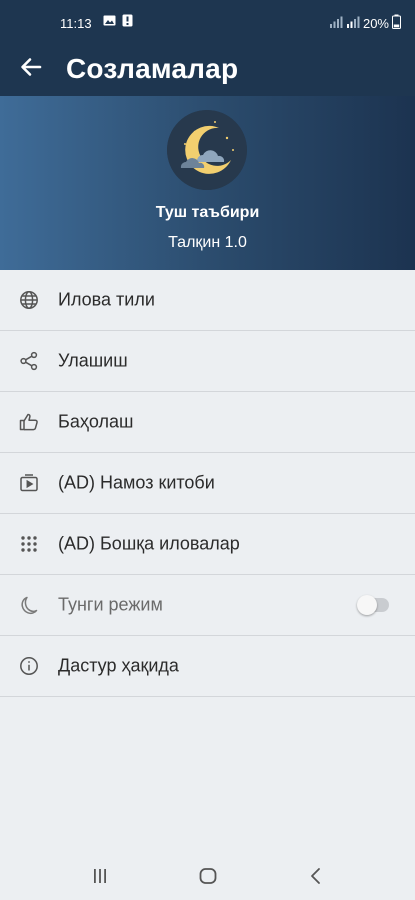 Image resolution: width=415 pixels, height=900 pixels. What do you see at coordinates (93, 360) in the screenshot?
I see `menu-item-label: Улашиш` at bounding box center [93, 360].